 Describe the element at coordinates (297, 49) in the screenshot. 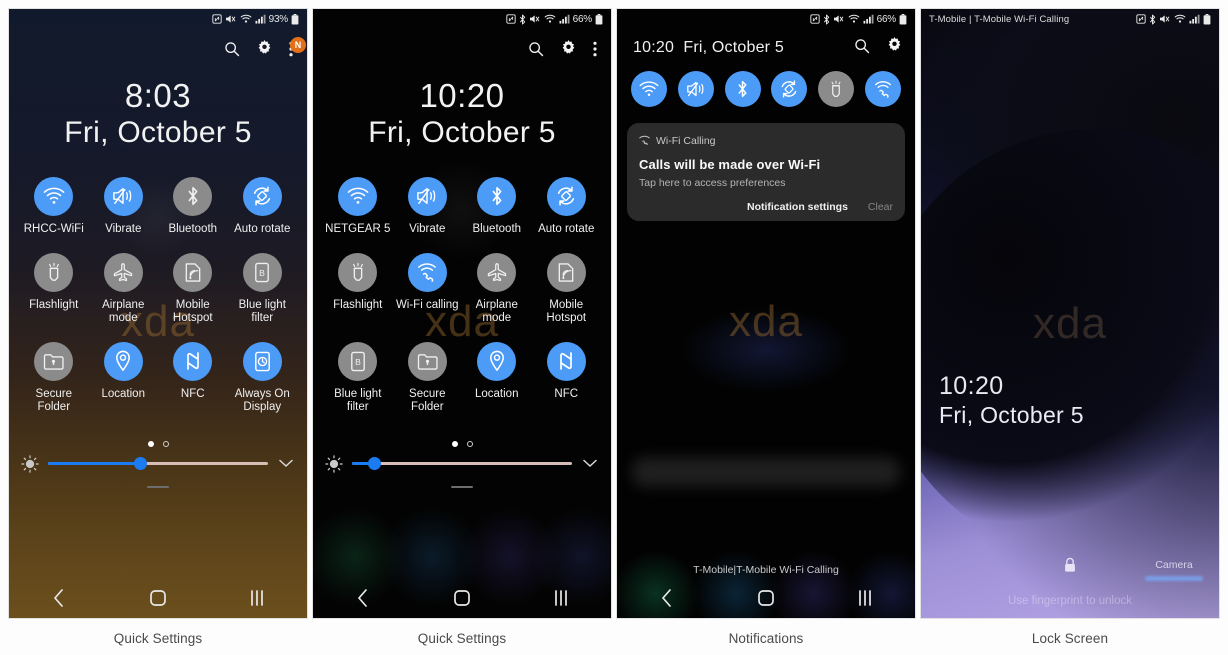

I see `more-vert-icon: N` at that location.